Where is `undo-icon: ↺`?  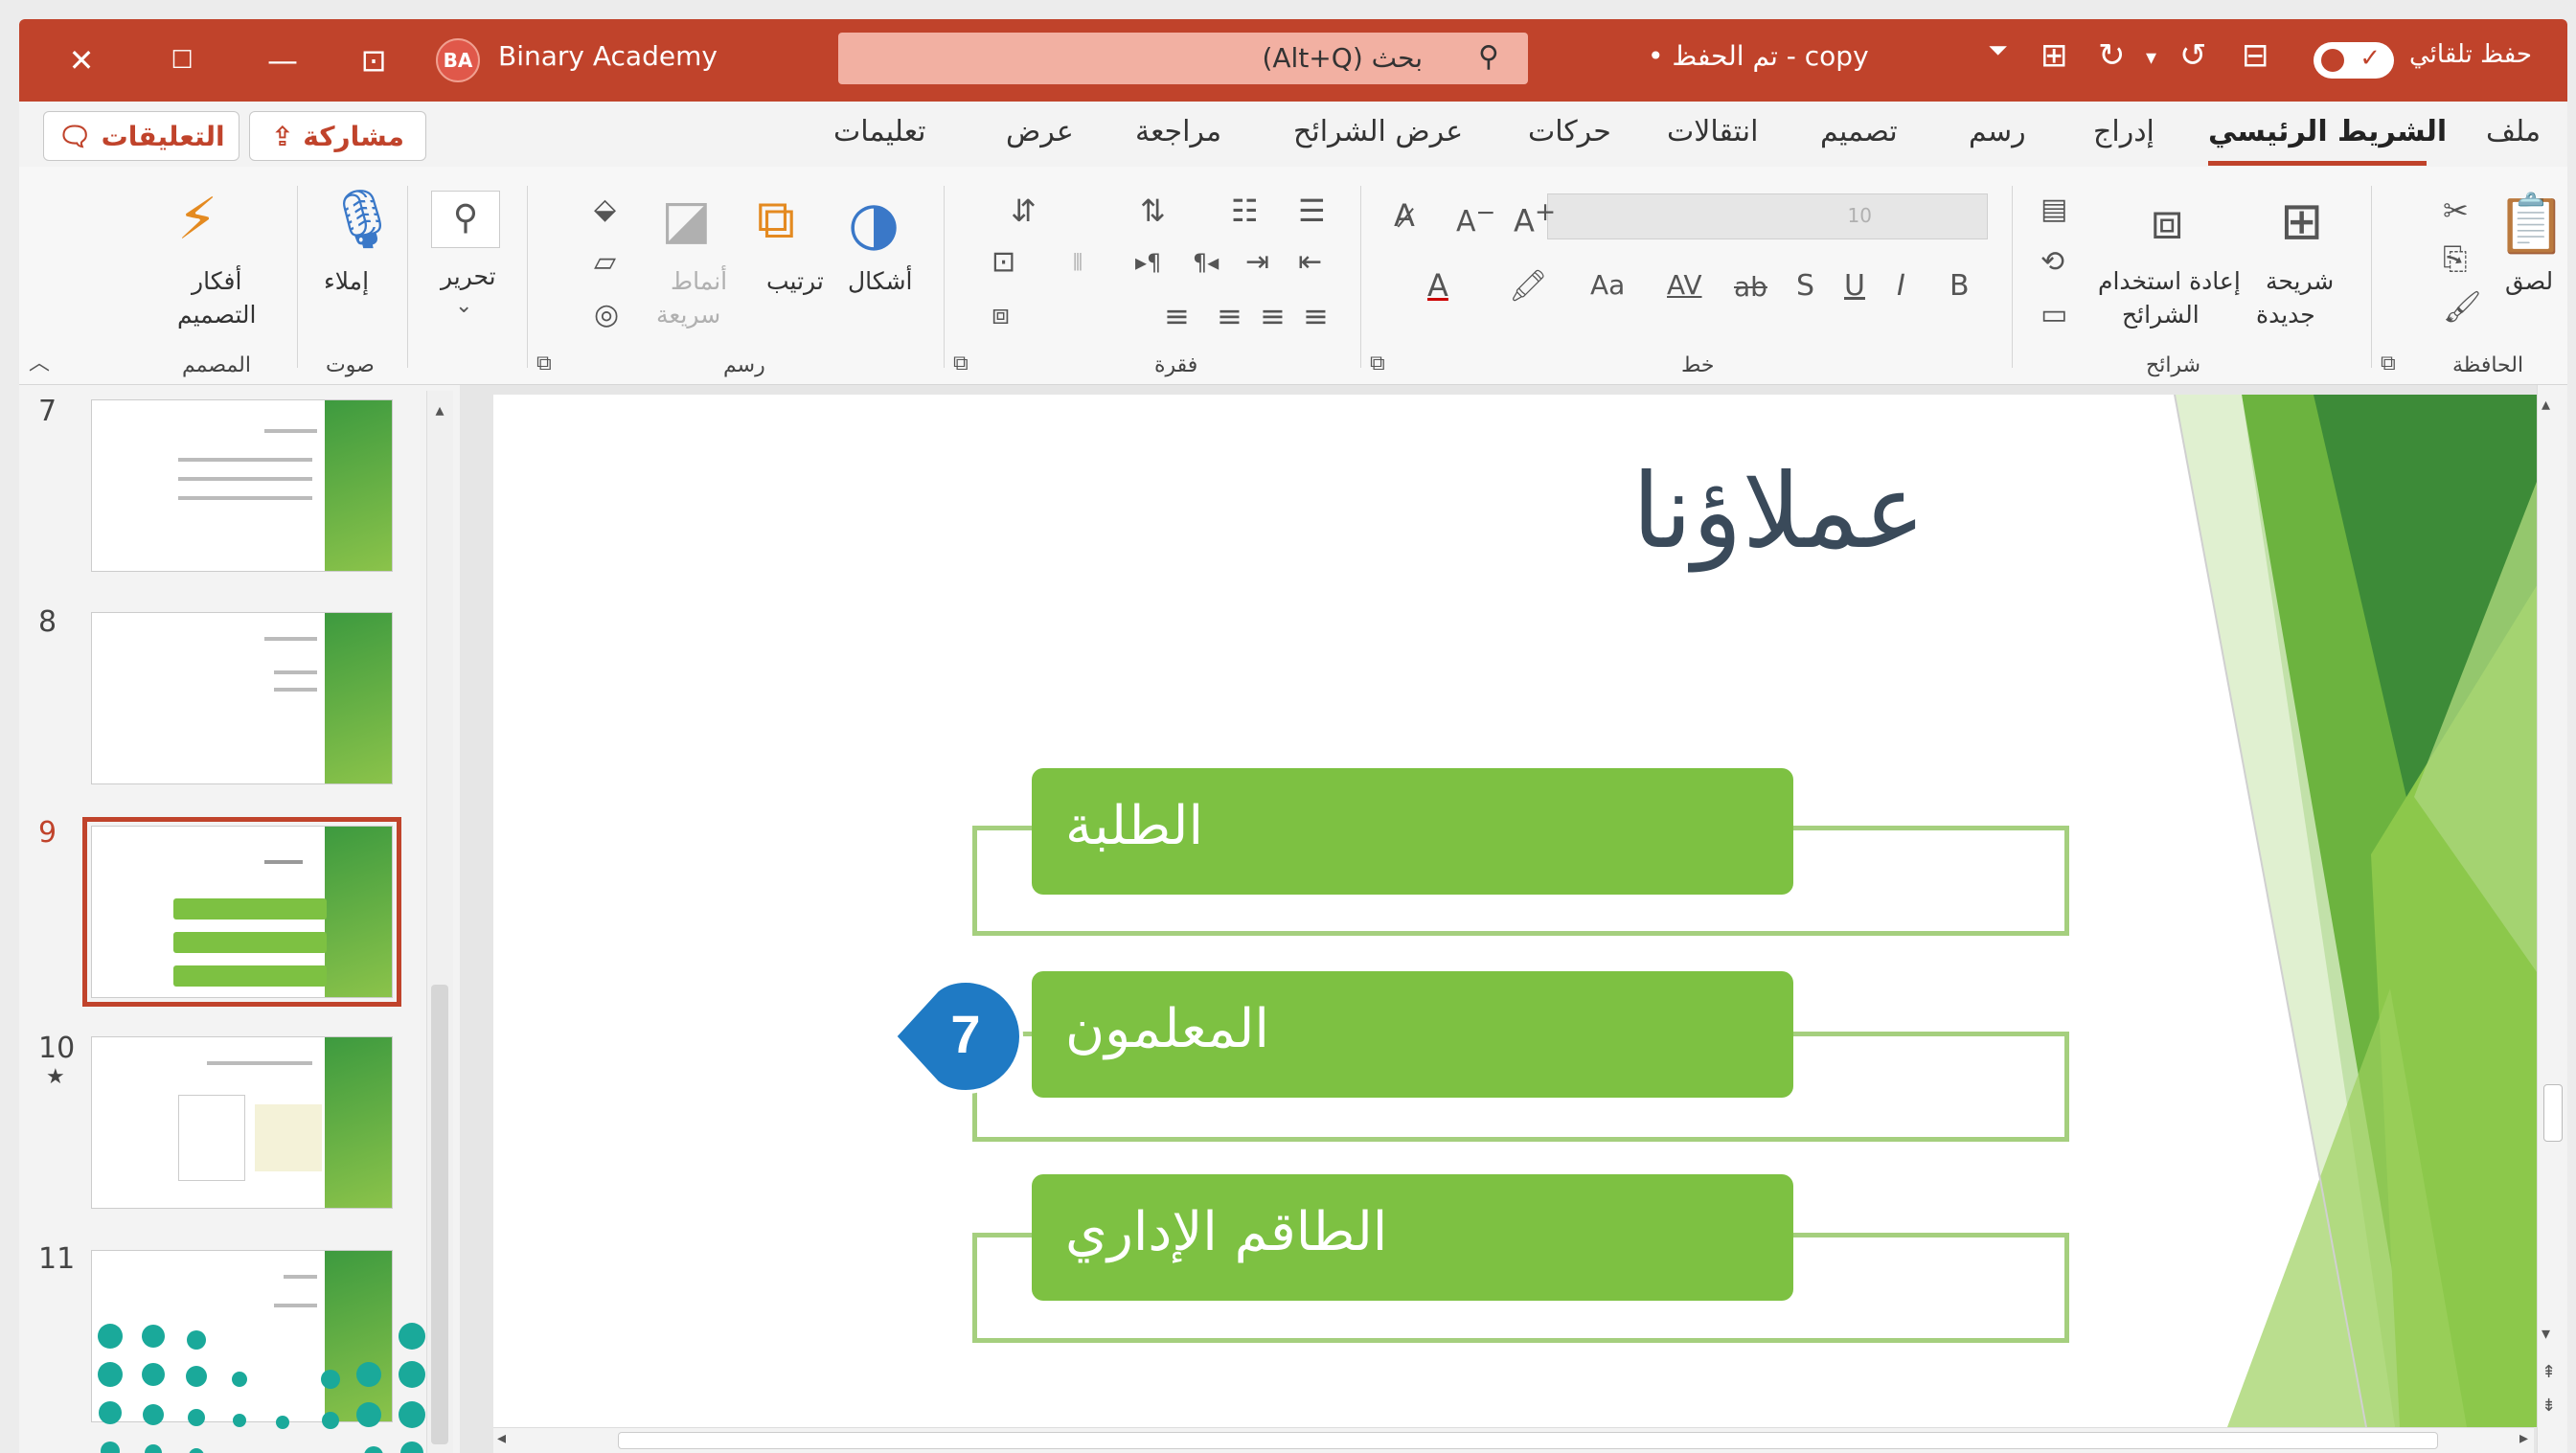
undo-icon: ↺ is located at coordinates (2193, 55).